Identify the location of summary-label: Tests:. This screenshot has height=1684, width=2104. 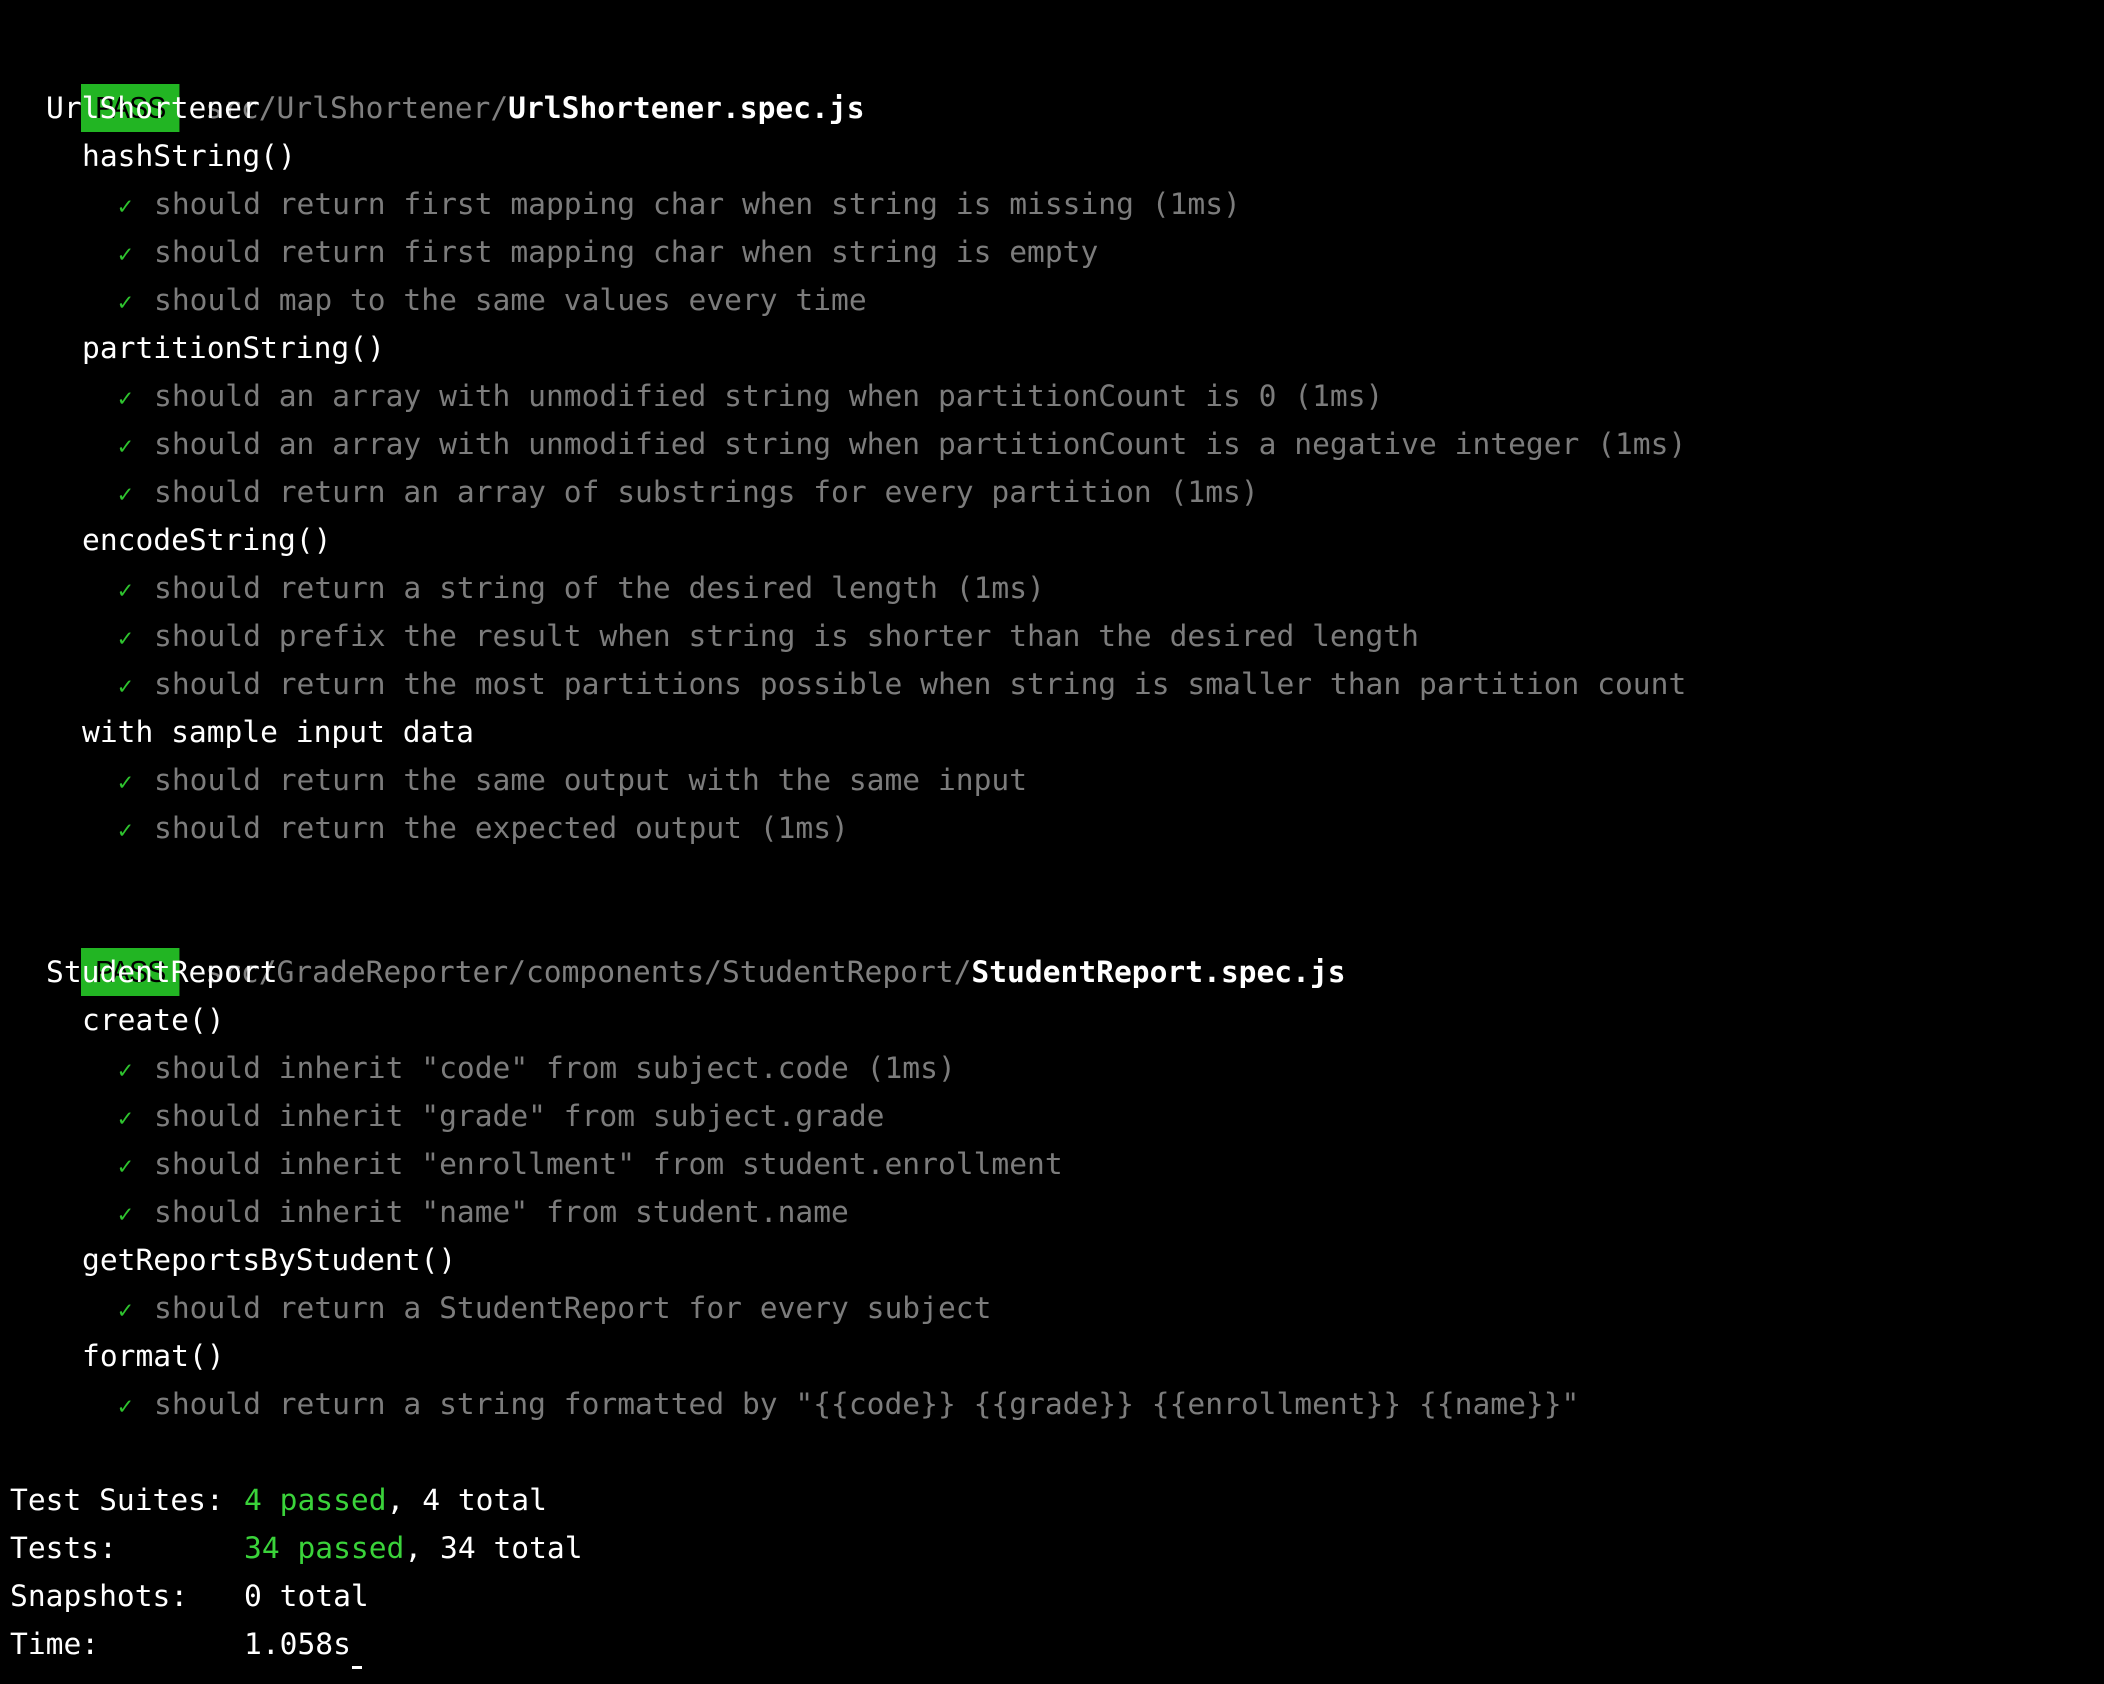
(63, 1548).